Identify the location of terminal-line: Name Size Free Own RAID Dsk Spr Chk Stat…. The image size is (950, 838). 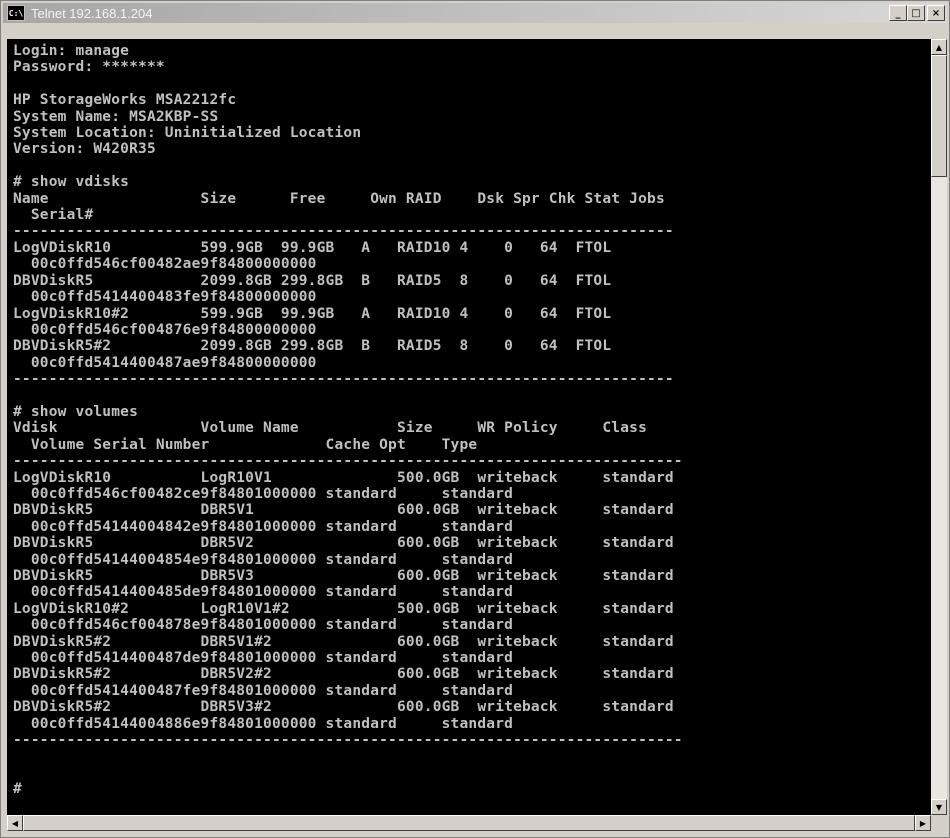
(339, 198).